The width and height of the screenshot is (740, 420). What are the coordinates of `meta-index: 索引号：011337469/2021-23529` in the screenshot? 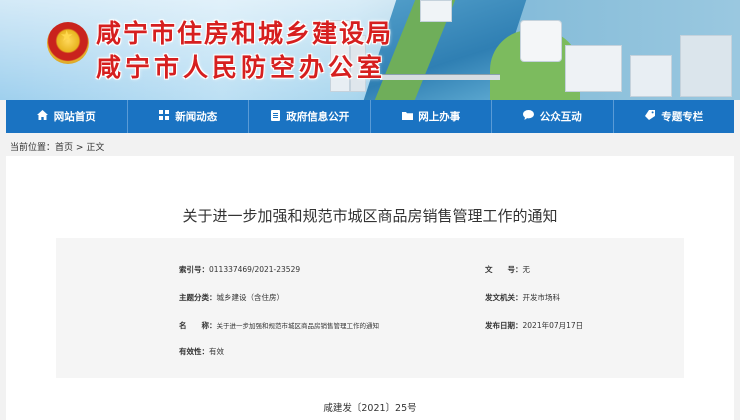 It's located at (239, 269).